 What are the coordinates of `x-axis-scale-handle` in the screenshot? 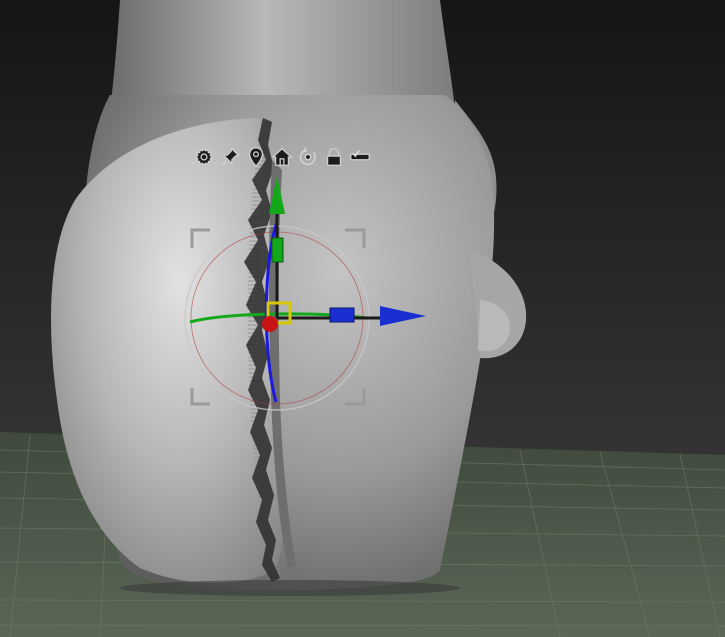 It's located at (342, 315).